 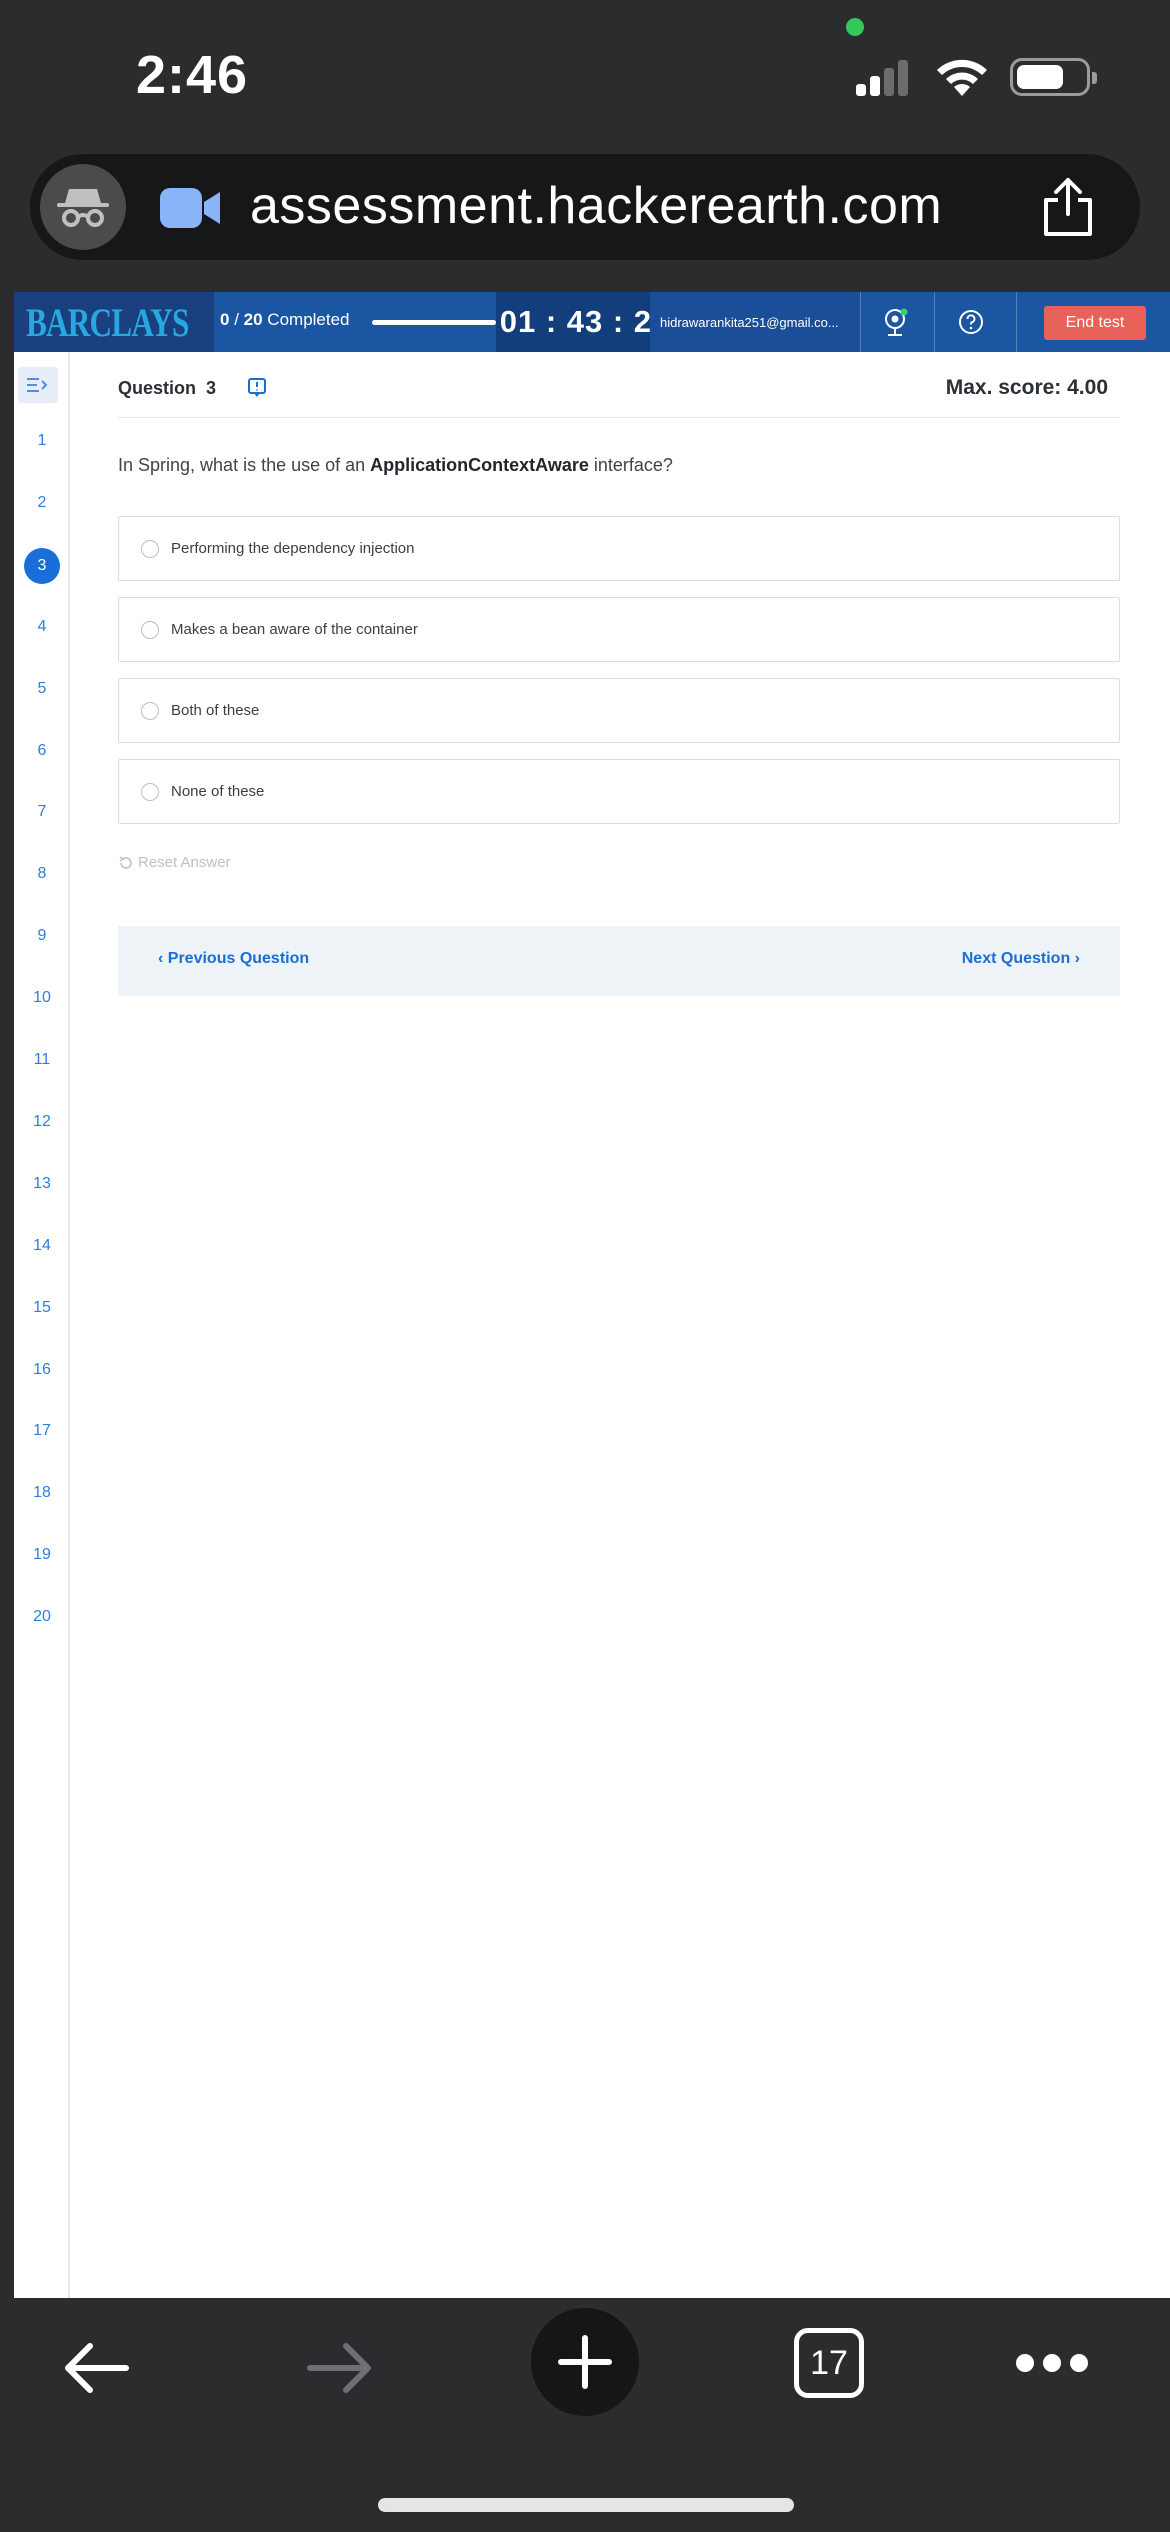 I want to click on progress-bar-fill, so click(x=434, y=322).